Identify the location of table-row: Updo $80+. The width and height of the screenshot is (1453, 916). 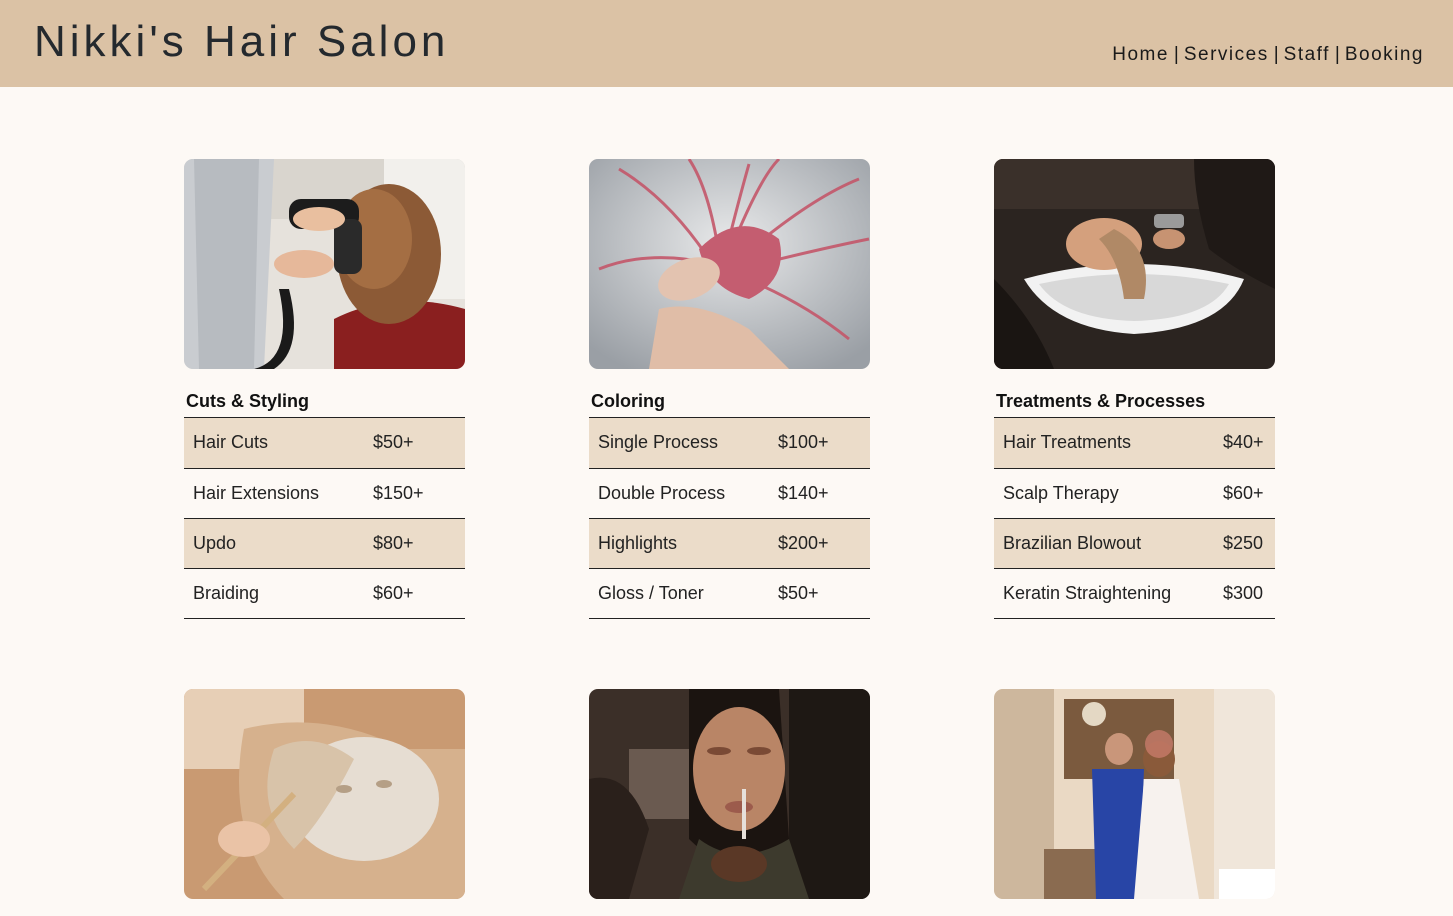
(324, 543).